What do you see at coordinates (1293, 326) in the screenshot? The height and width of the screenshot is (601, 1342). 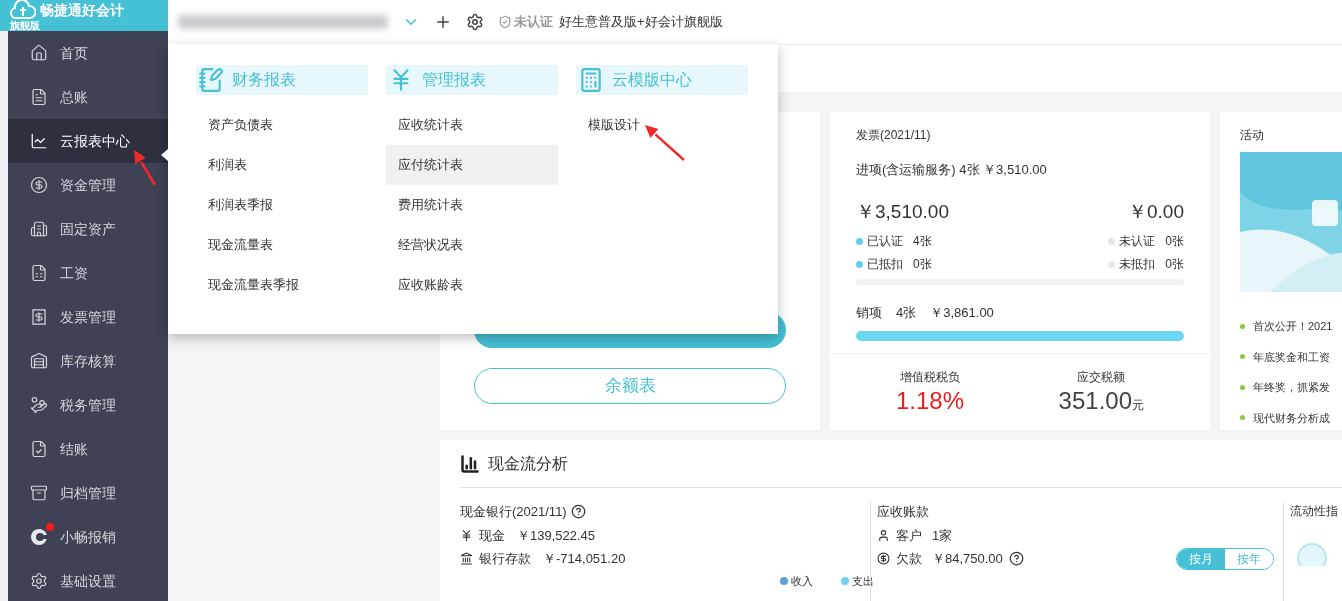 I see `activity-link: 首次公开！2021` at bounding box center [1293, 326].